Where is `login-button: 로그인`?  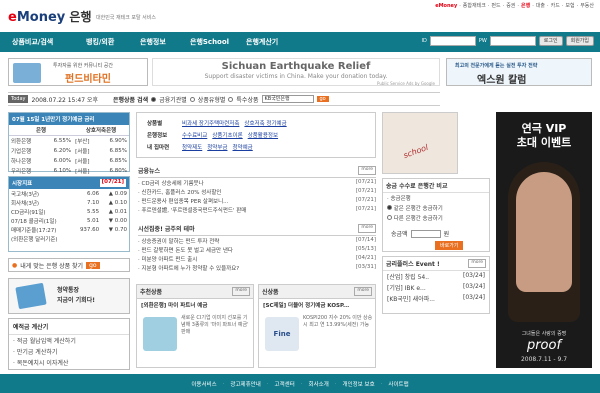
login-button: 로그인 is located at coordinates (550, 41).